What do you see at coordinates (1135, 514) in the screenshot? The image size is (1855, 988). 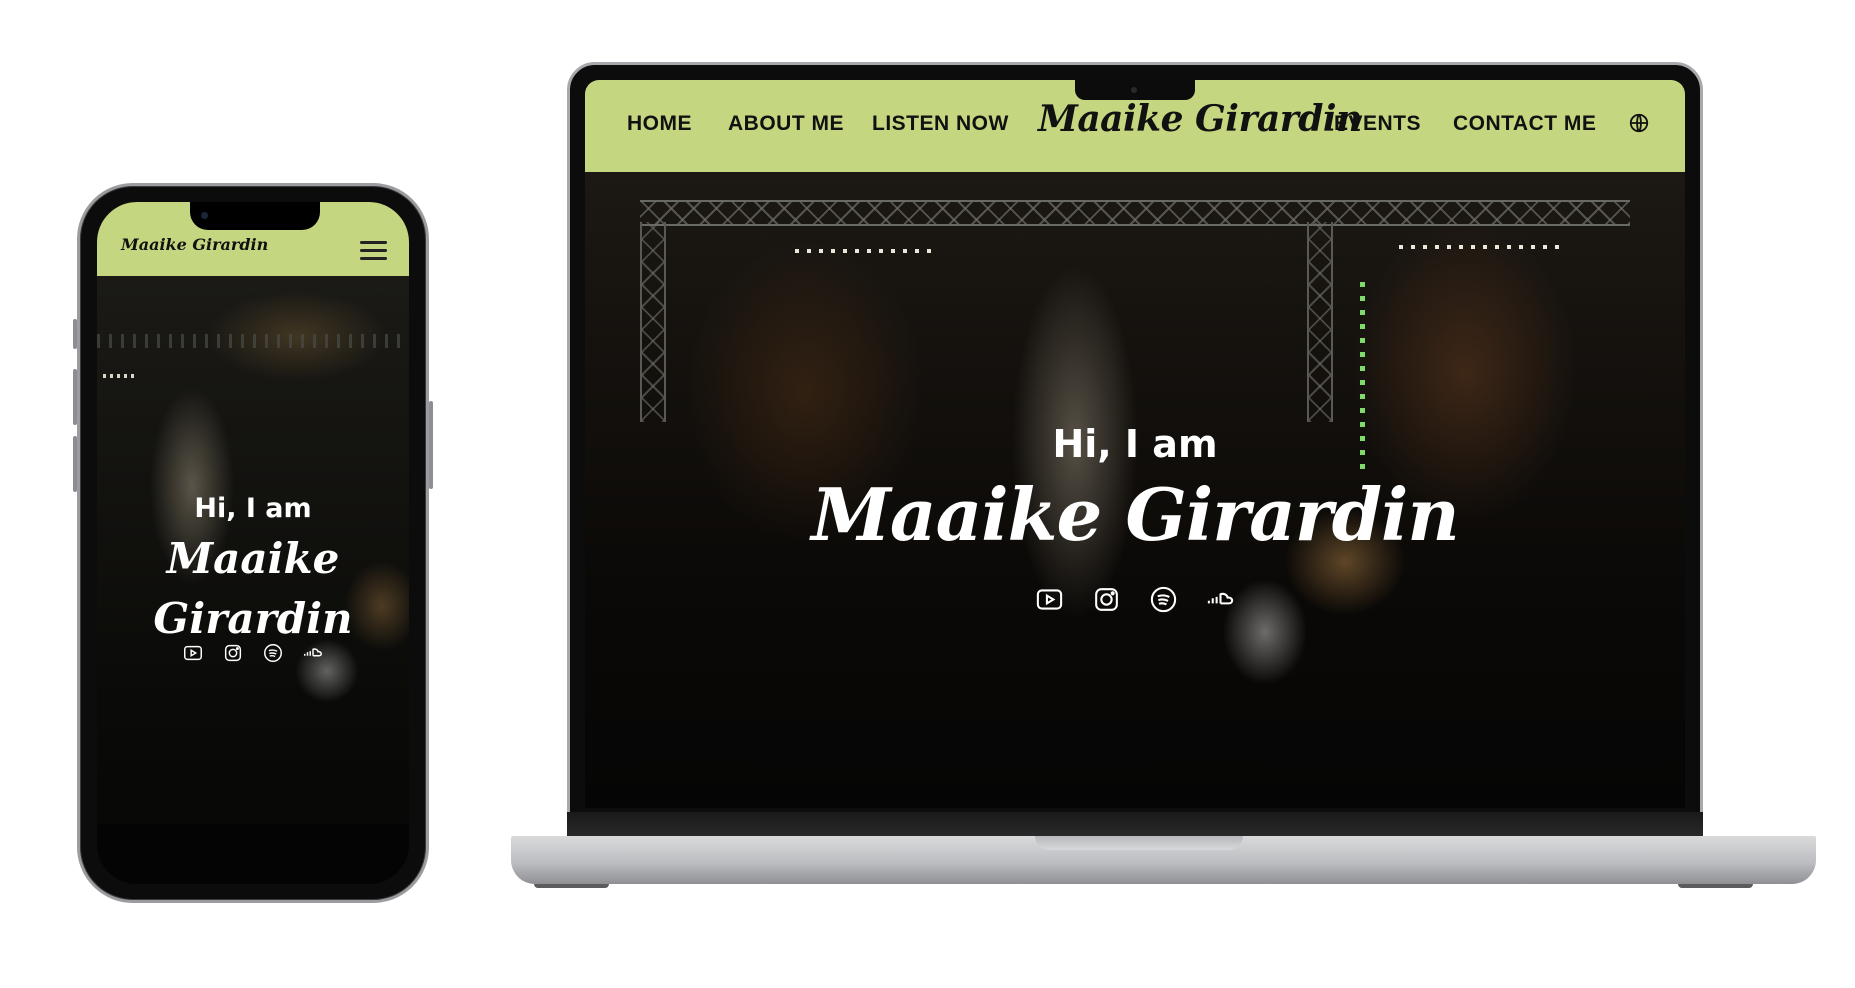 I see `hero-name: Maaike Girardin` at bounding box center [1135, 514].